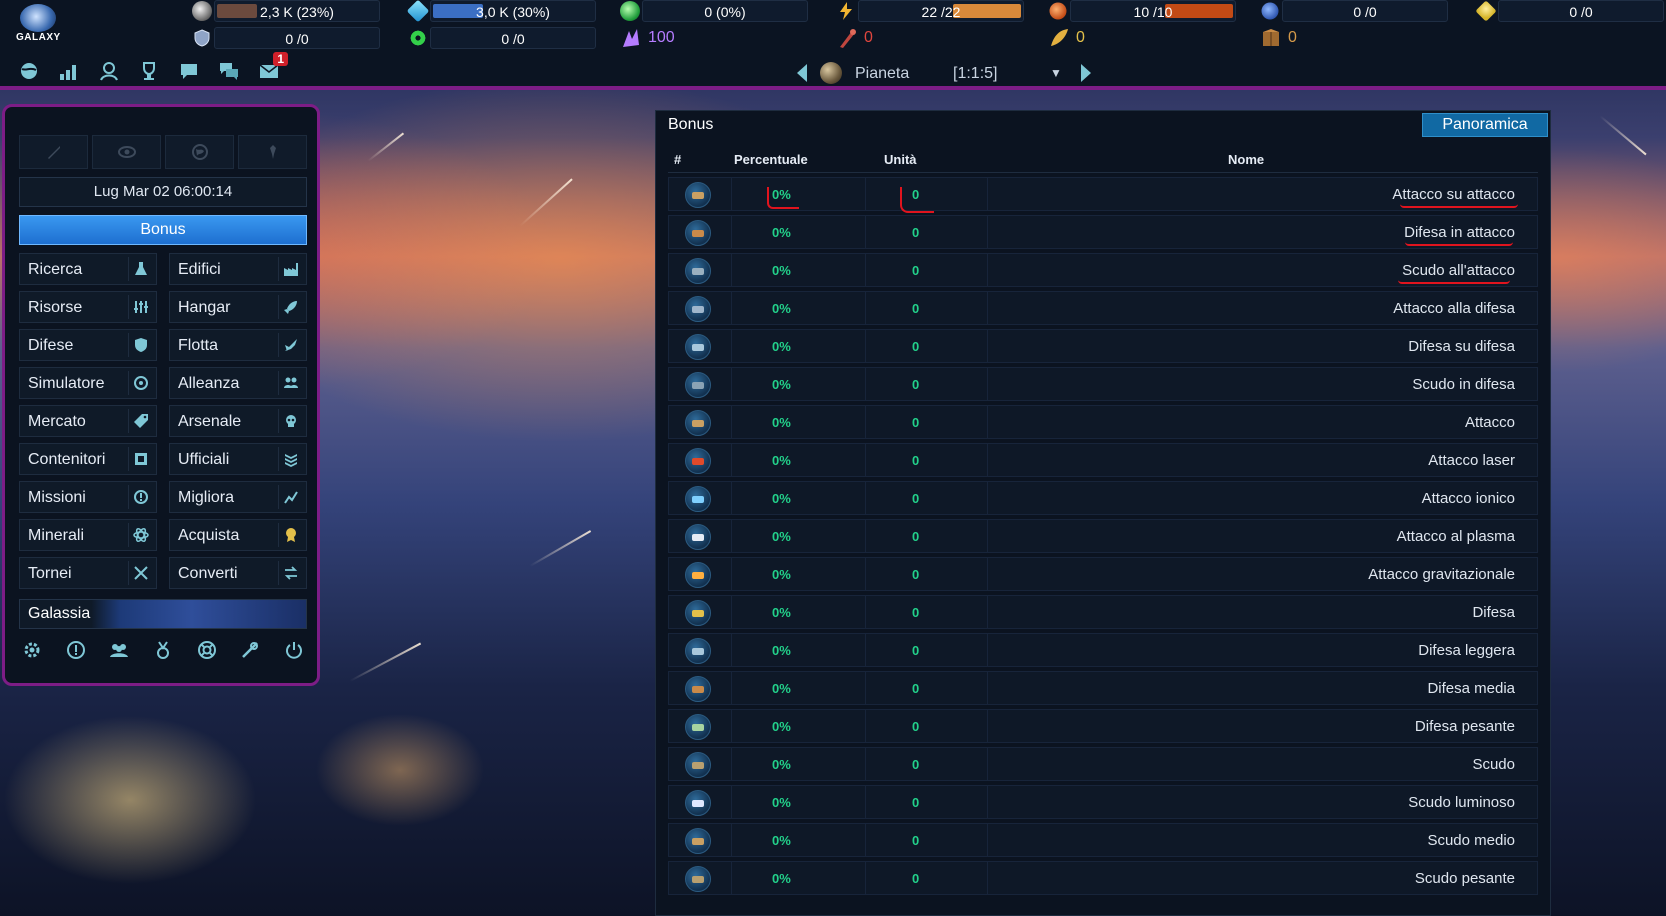  What do you see at coordinates (88, 535) in the screenshot?
I see `menu-item-minerali: Minerali` at bounding box center [88, 535].